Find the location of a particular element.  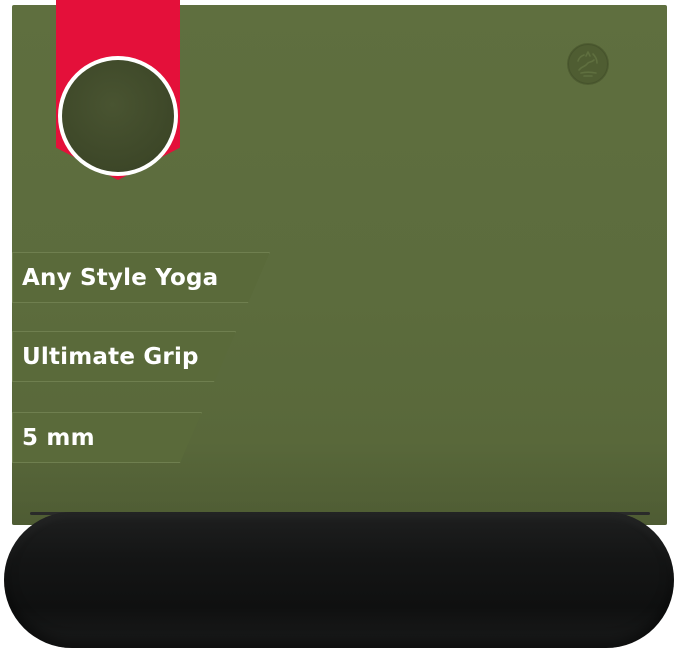

color-swatch is located at coordinates (118, 116).